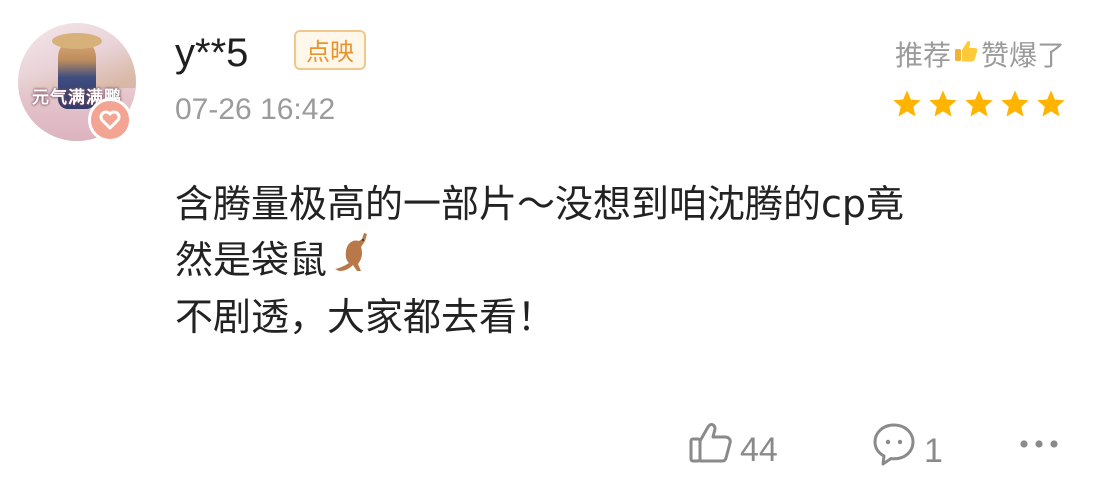 The width and height of the screenshot is (1093, 487). What do you see at coordinates (110, 120) in the screenshot?
I see `heart-icon` at bounding box center [110, 120].